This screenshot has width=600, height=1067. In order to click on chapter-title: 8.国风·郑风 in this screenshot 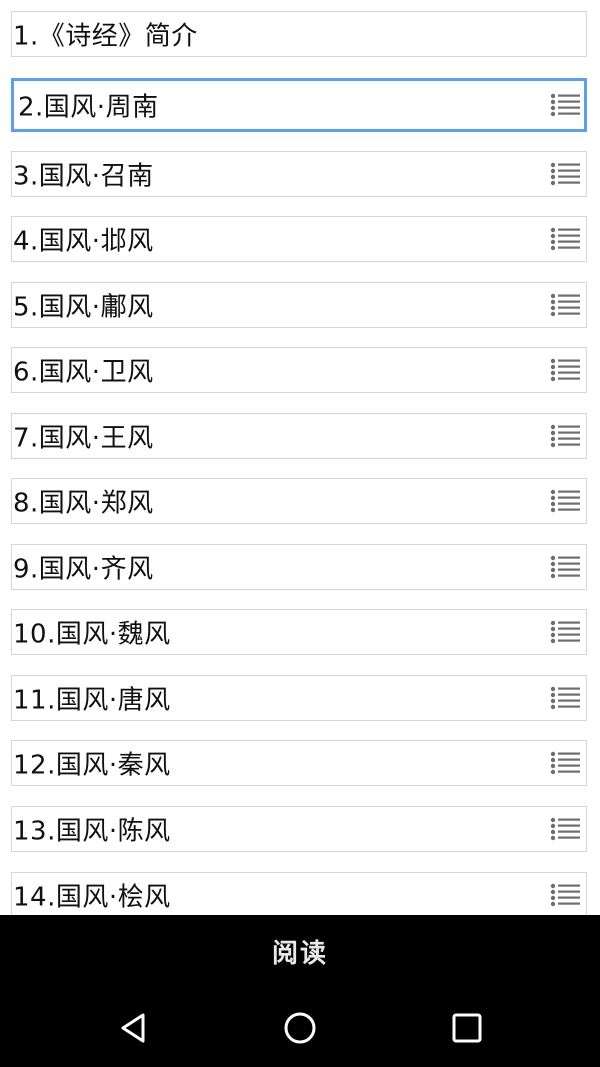, I will do `click(83, 503)`.